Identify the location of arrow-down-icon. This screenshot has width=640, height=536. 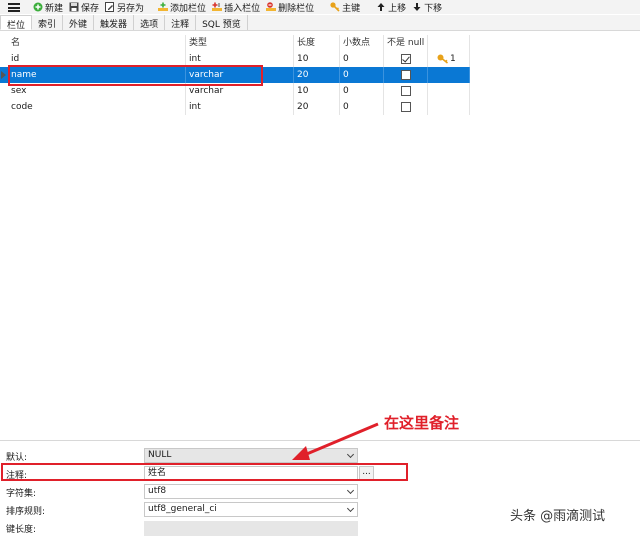
(417, 7).